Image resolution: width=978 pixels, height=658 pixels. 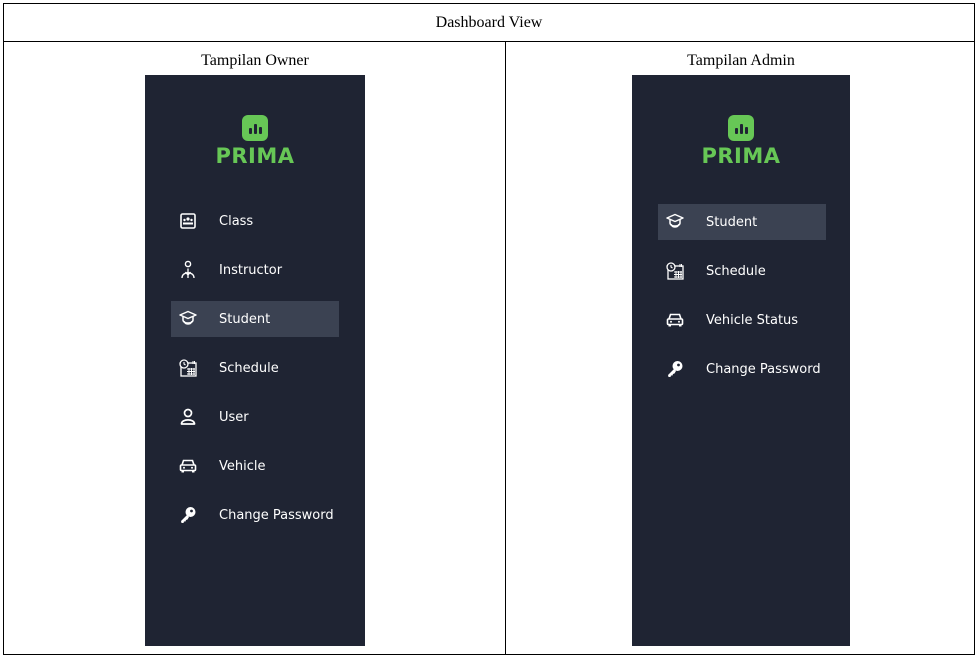 What do you see at coordinates (255, 417) in the screenshot?
I see `owner-menu-item-user: User` at bounding box center [255, 417].